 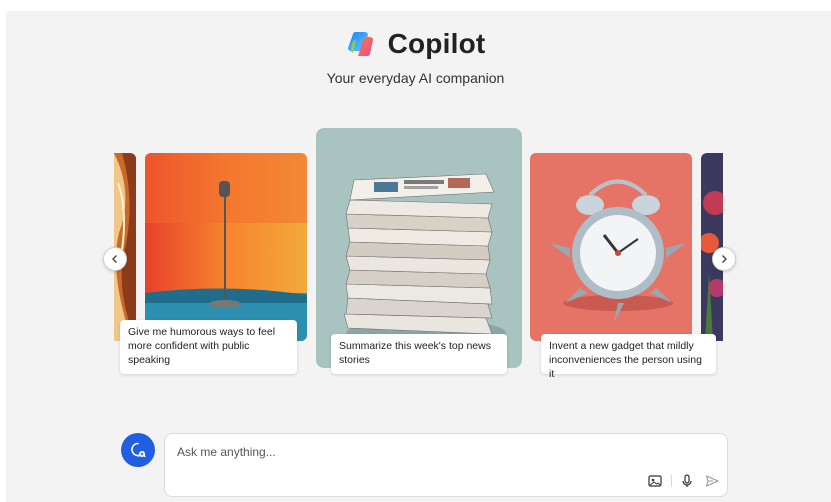 I want to click on send-icon, so click(x=712, y=481).